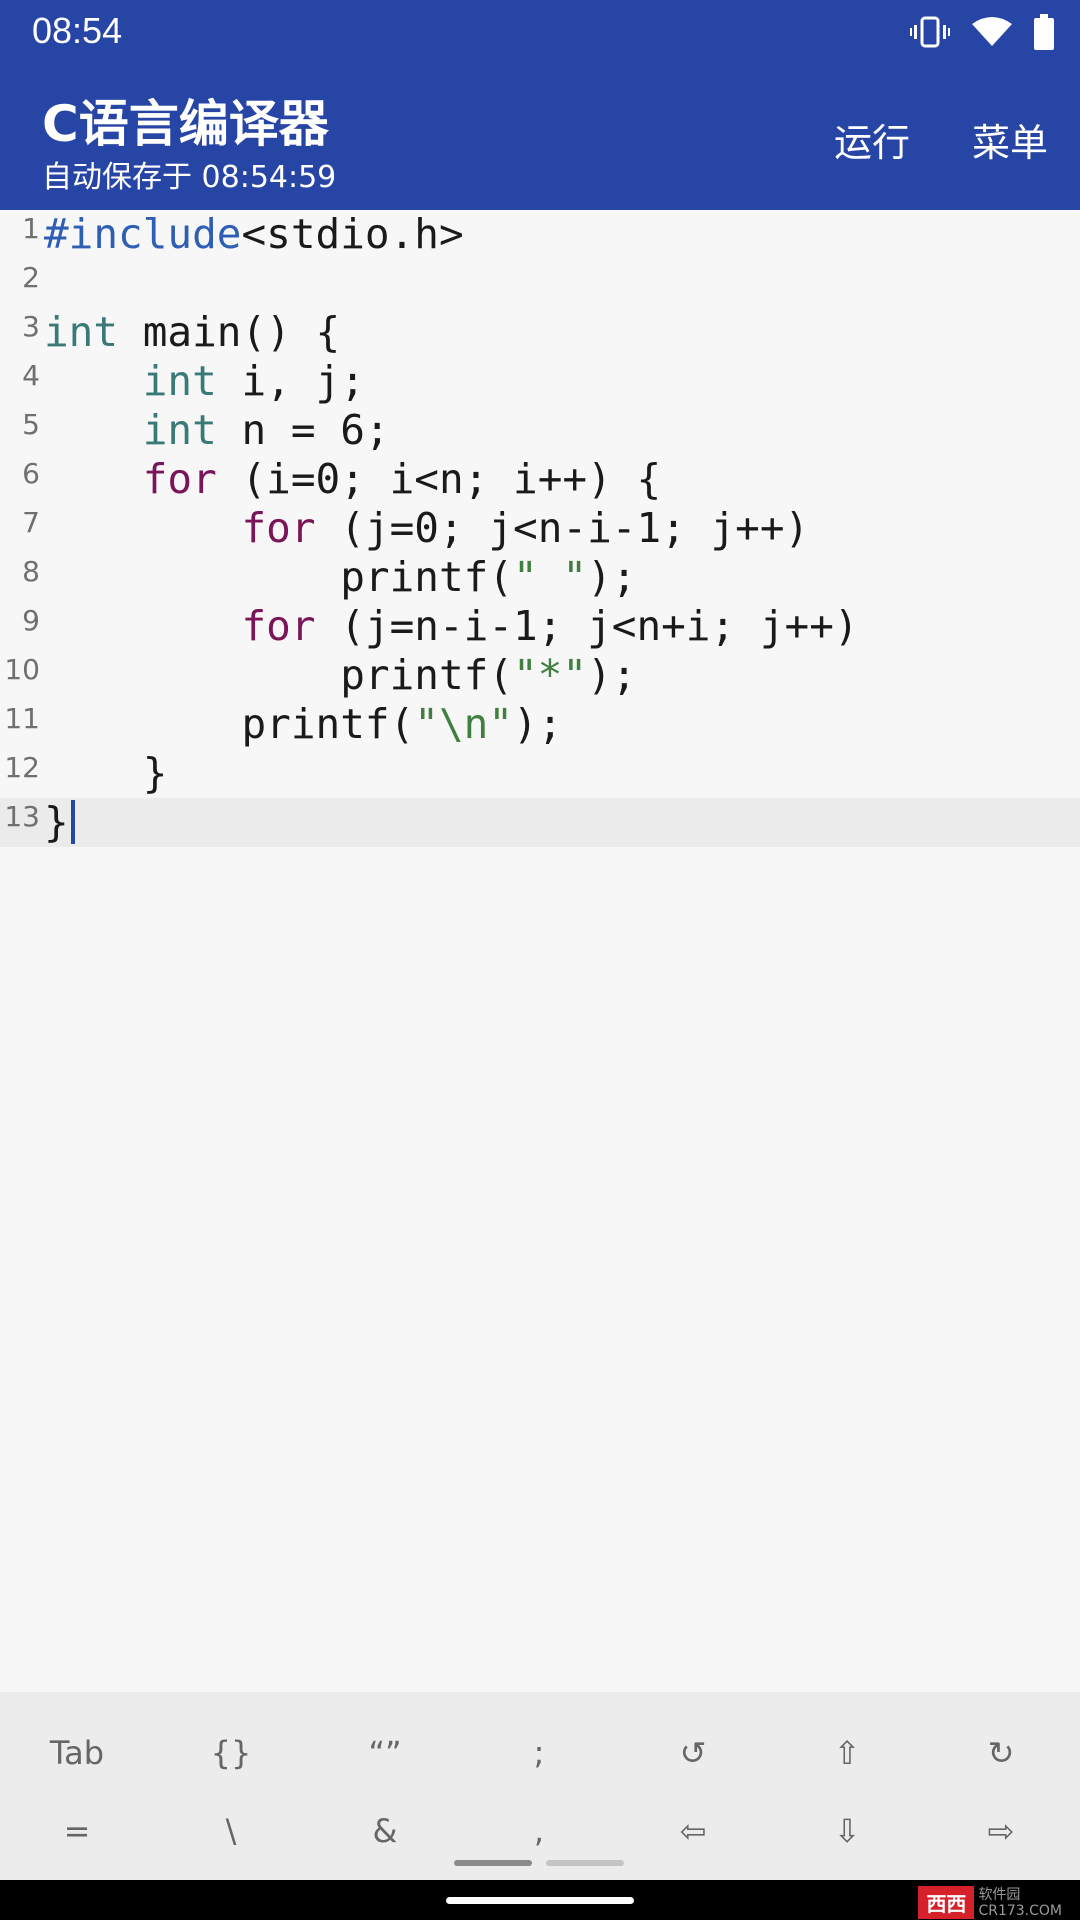  I want to click on code-line: 1 #include<stdio.h>, so click(540, 234).